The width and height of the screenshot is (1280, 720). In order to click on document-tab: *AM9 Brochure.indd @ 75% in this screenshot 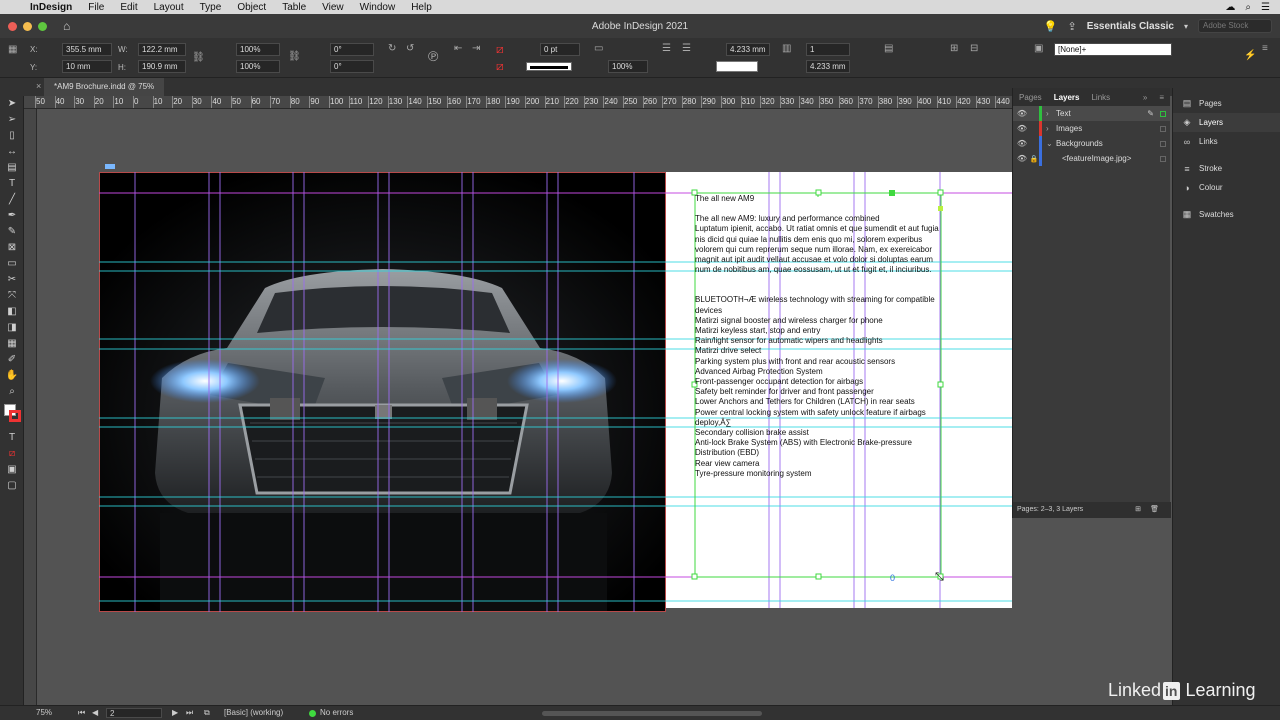, I will do `click(104, 87)`.